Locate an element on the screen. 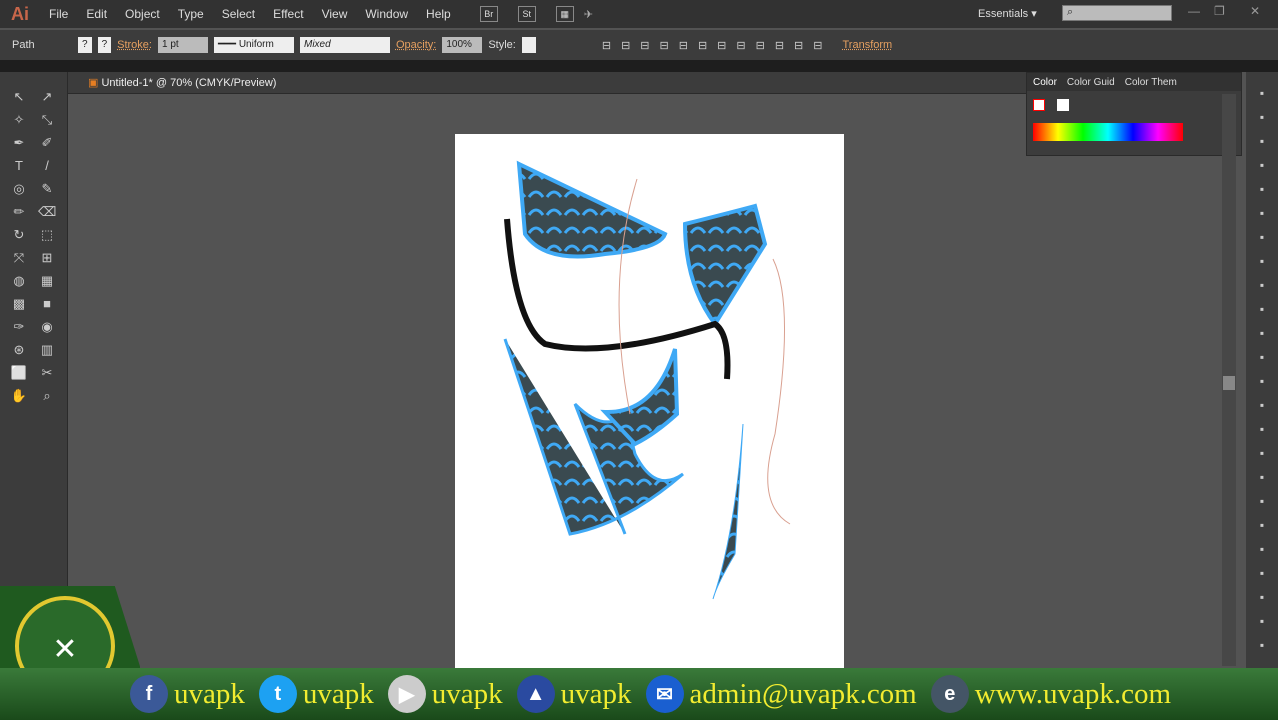 This screenshot has width=1278, height=720. pencil-tool-icon: ✏ is located at coordinates (19, 212).